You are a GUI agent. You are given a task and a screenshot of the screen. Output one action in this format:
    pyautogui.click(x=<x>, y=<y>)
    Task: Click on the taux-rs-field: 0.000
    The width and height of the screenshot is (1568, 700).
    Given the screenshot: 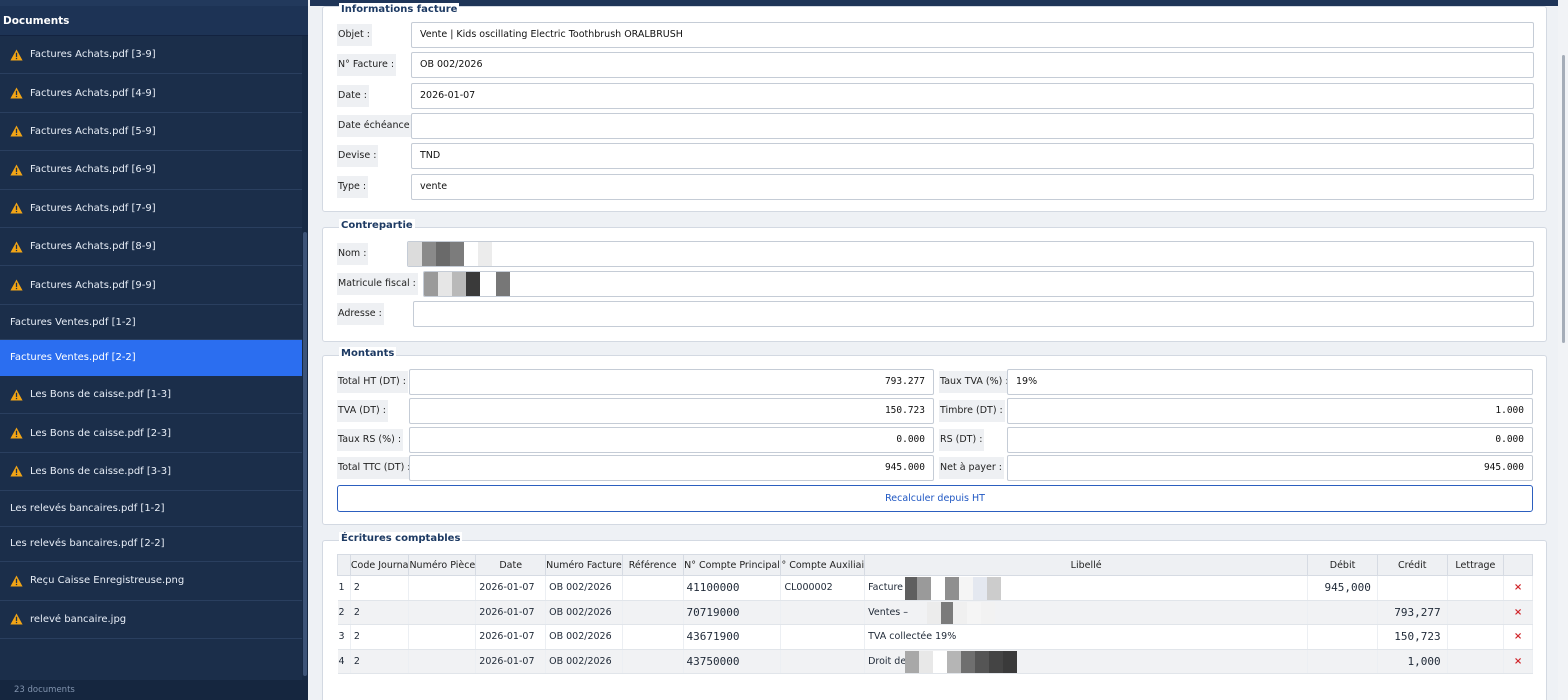 What is the action you would take?
    pyautogui.click(x=671, y=440)
    